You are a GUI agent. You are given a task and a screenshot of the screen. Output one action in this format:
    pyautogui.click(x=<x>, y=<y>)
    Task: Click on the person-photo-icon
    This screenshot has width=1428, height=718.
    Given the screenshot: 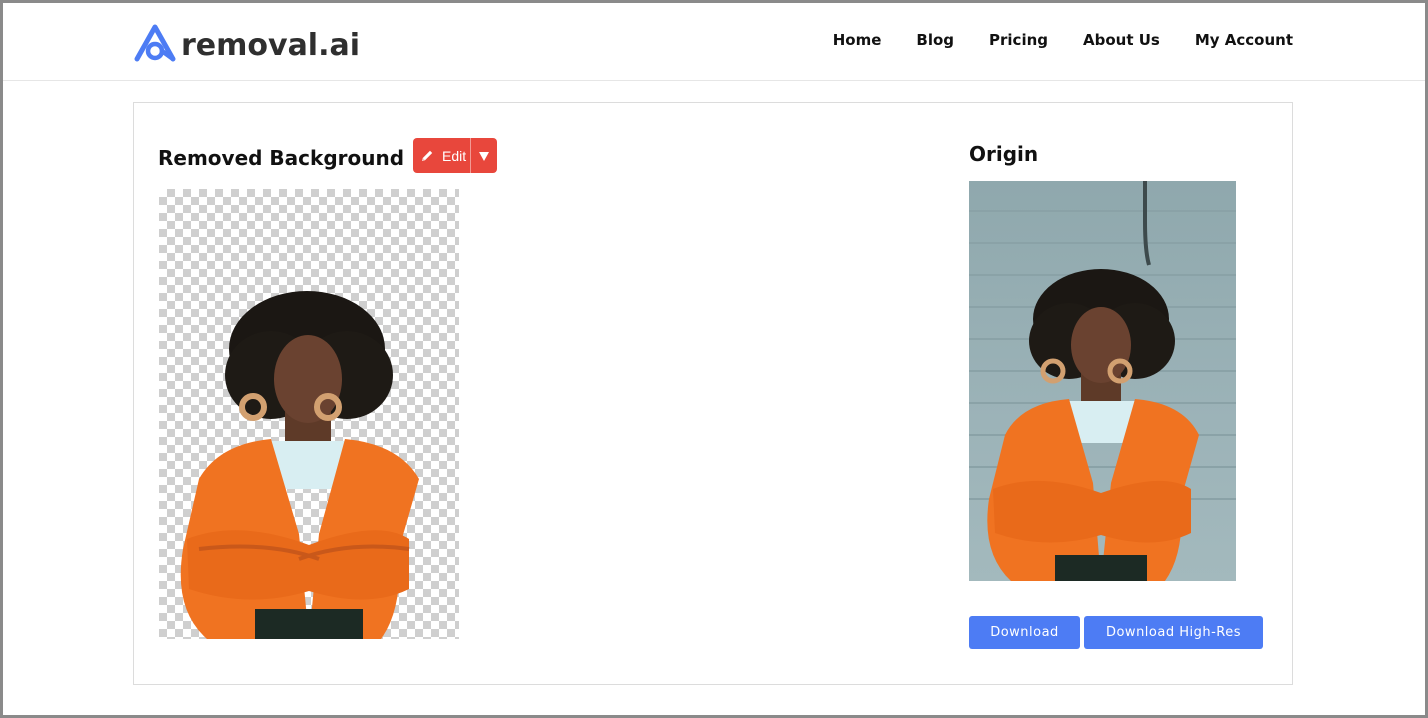 What is the action you would take?
    pyautogui.click(x=1102, y=381)
    